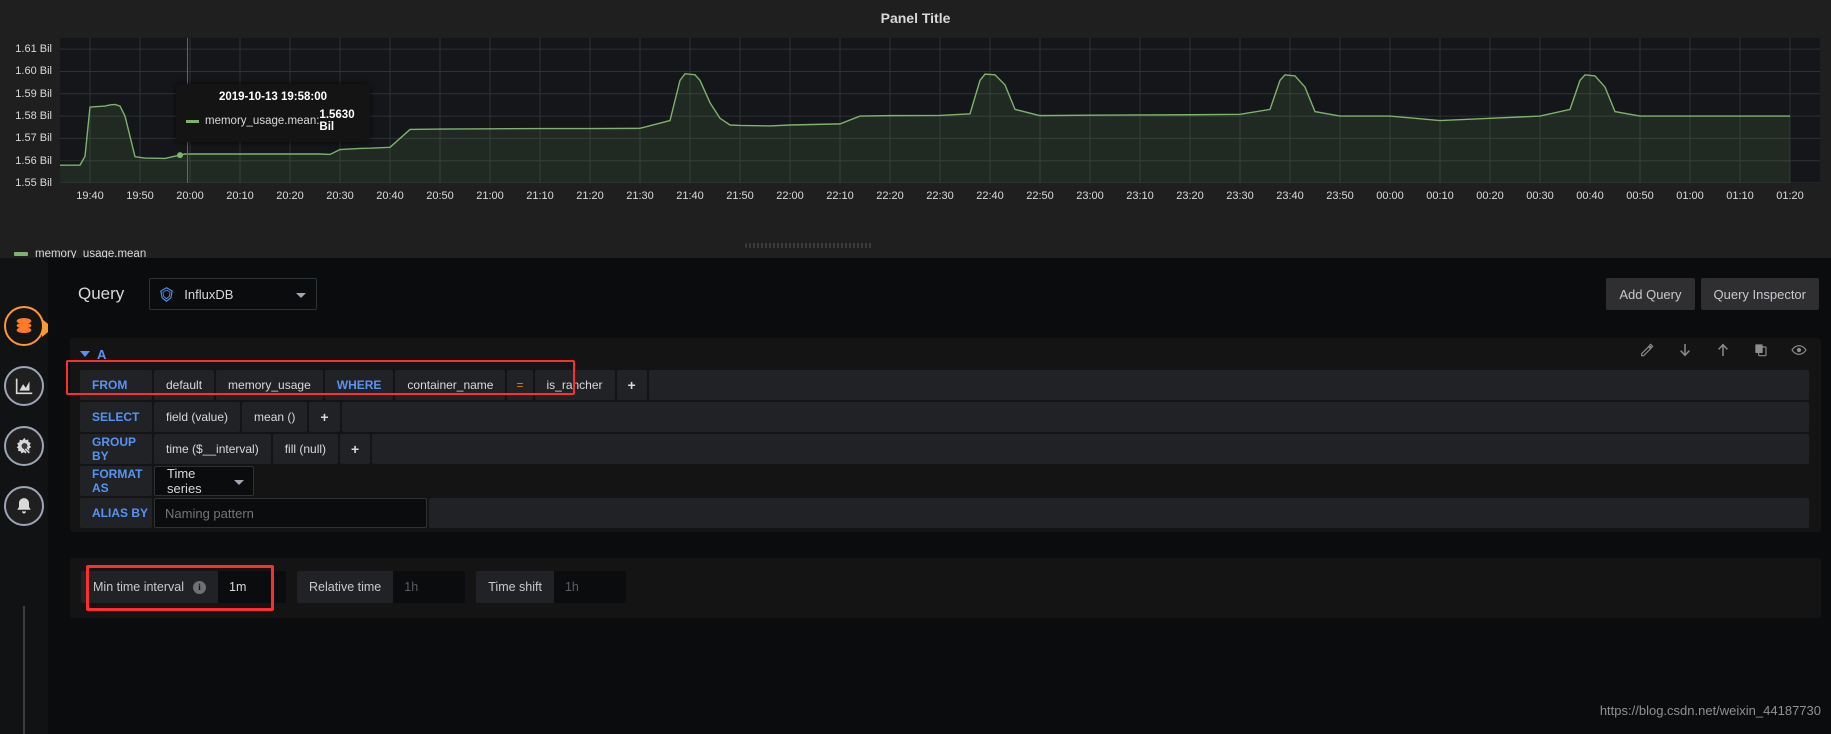  What do you see at coordinates (1647, 350) in the screenshot?
I see `pencil-icon` at bounding box center [1647, 350].